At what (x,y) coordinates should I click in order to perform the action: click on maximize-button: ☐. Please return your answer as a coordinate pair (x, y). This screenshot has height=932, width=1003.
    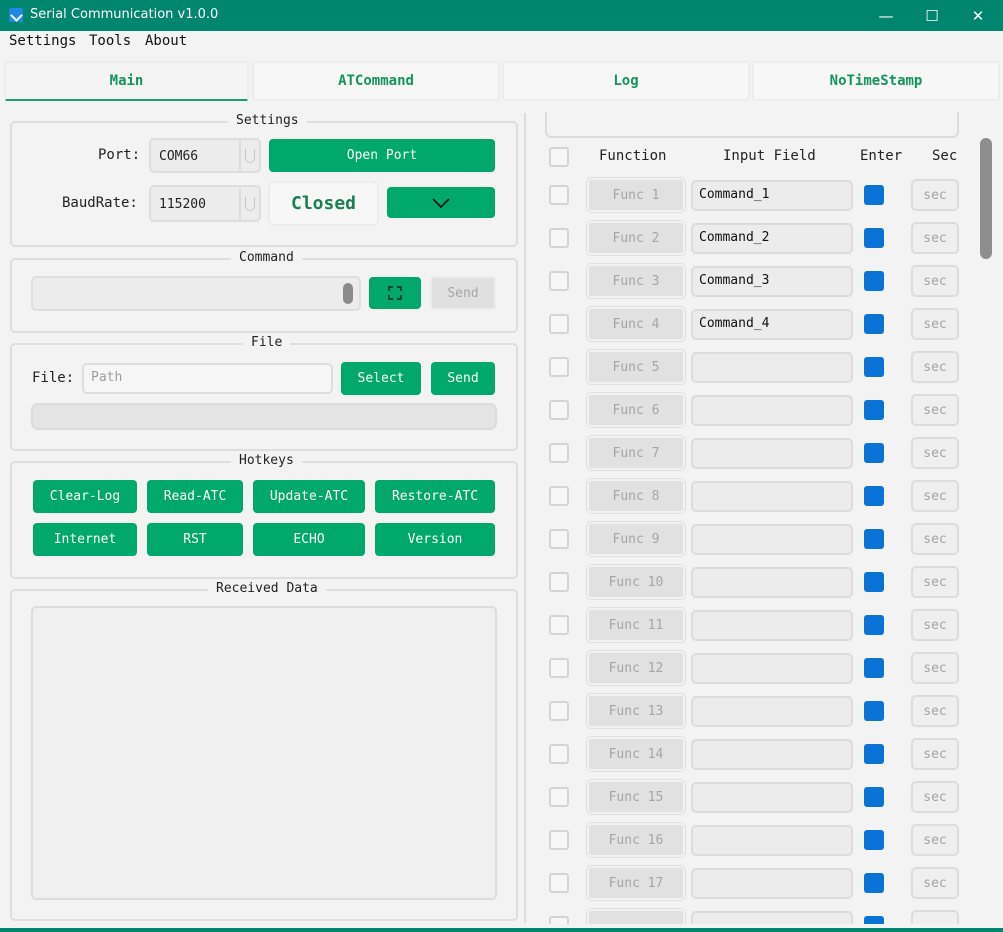
    Looking at the image, I should click on (932, 15).